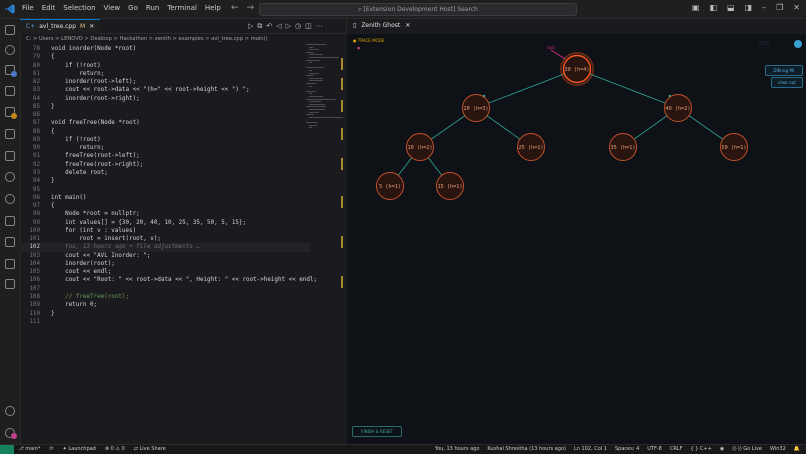  What do you see at coordinates (749, 7) in the screenshot?
I see `toggle-secondary-sidebar-icon: ◨` at bounding box center [749, 7].